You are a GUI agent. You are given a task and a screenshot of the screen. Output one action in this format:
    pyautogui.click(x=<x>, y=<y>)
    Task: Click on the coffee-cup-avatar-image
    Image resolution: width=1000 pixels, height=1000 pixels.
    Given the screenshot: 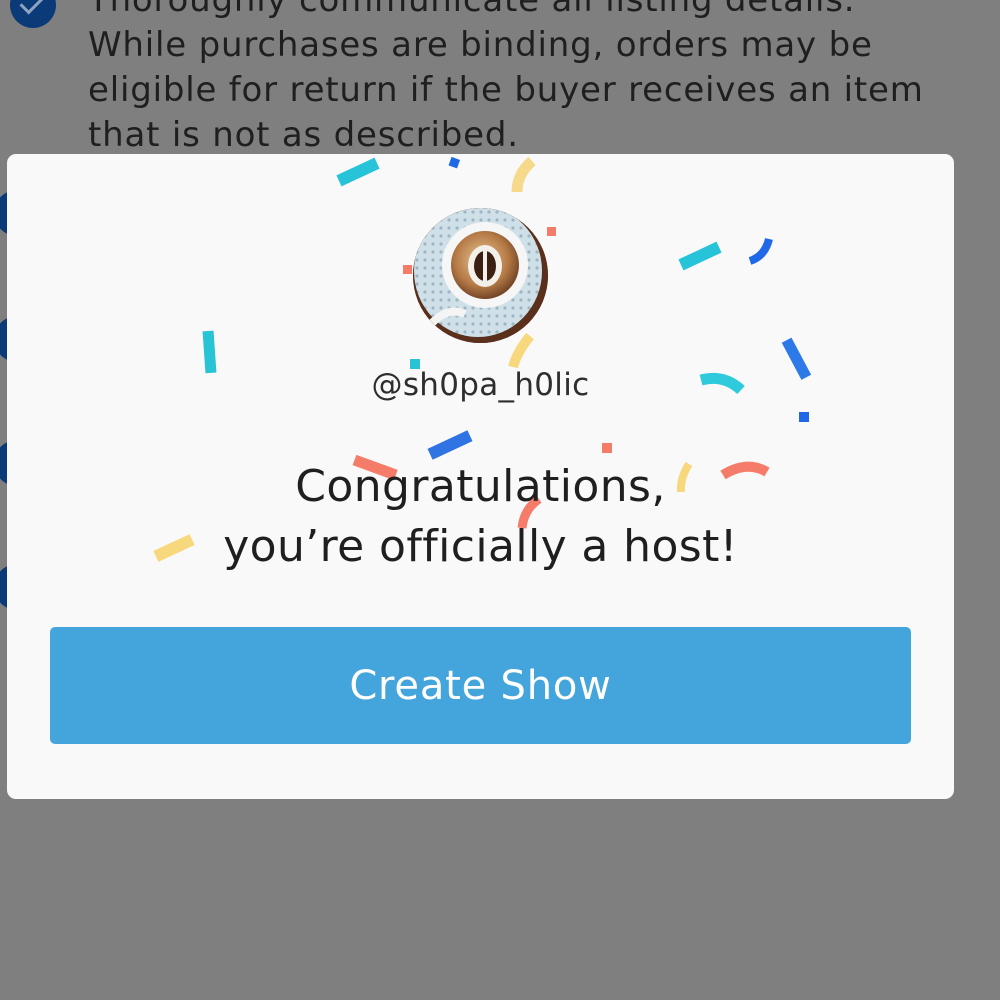 What is the action you would take?
    pyautogui.click(x=480, y=275)
    